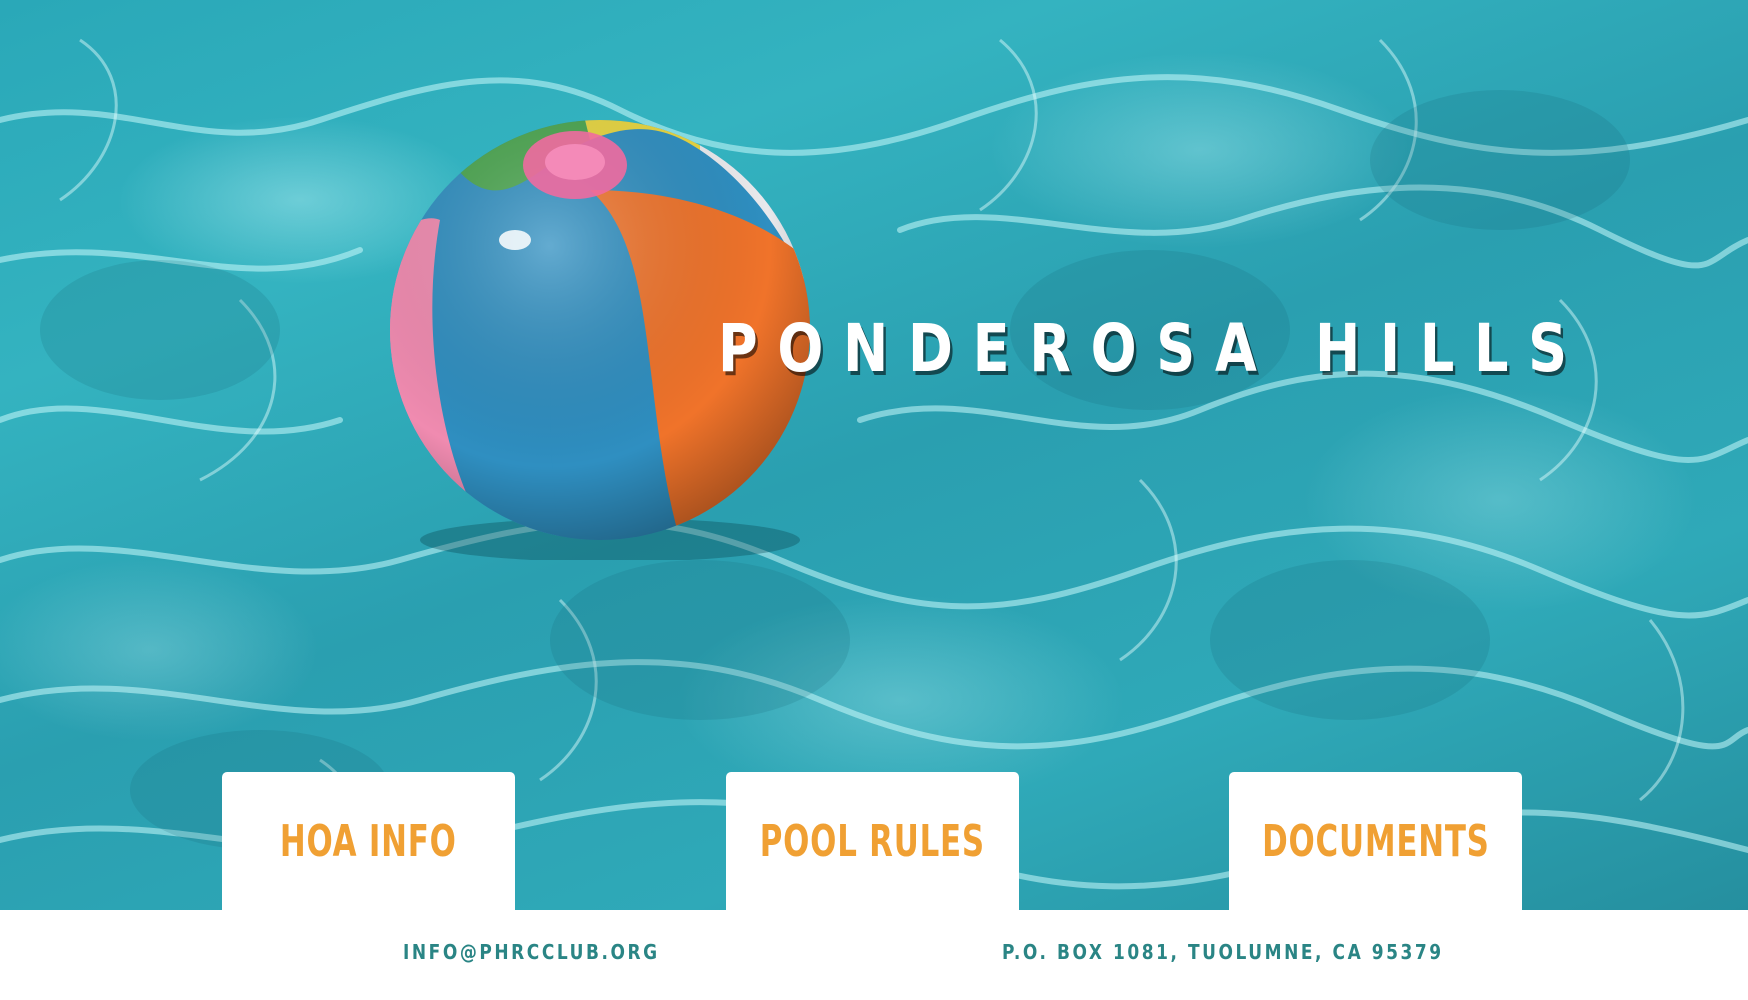 This screenshot has height=1000, width=1748. What do you see at coordinates (1223, 952) in the screenshot?
I see `footer-address: P.O. BOX 1081, TUOLUMNE, CA 95379` at bounding box center [1223, 952].